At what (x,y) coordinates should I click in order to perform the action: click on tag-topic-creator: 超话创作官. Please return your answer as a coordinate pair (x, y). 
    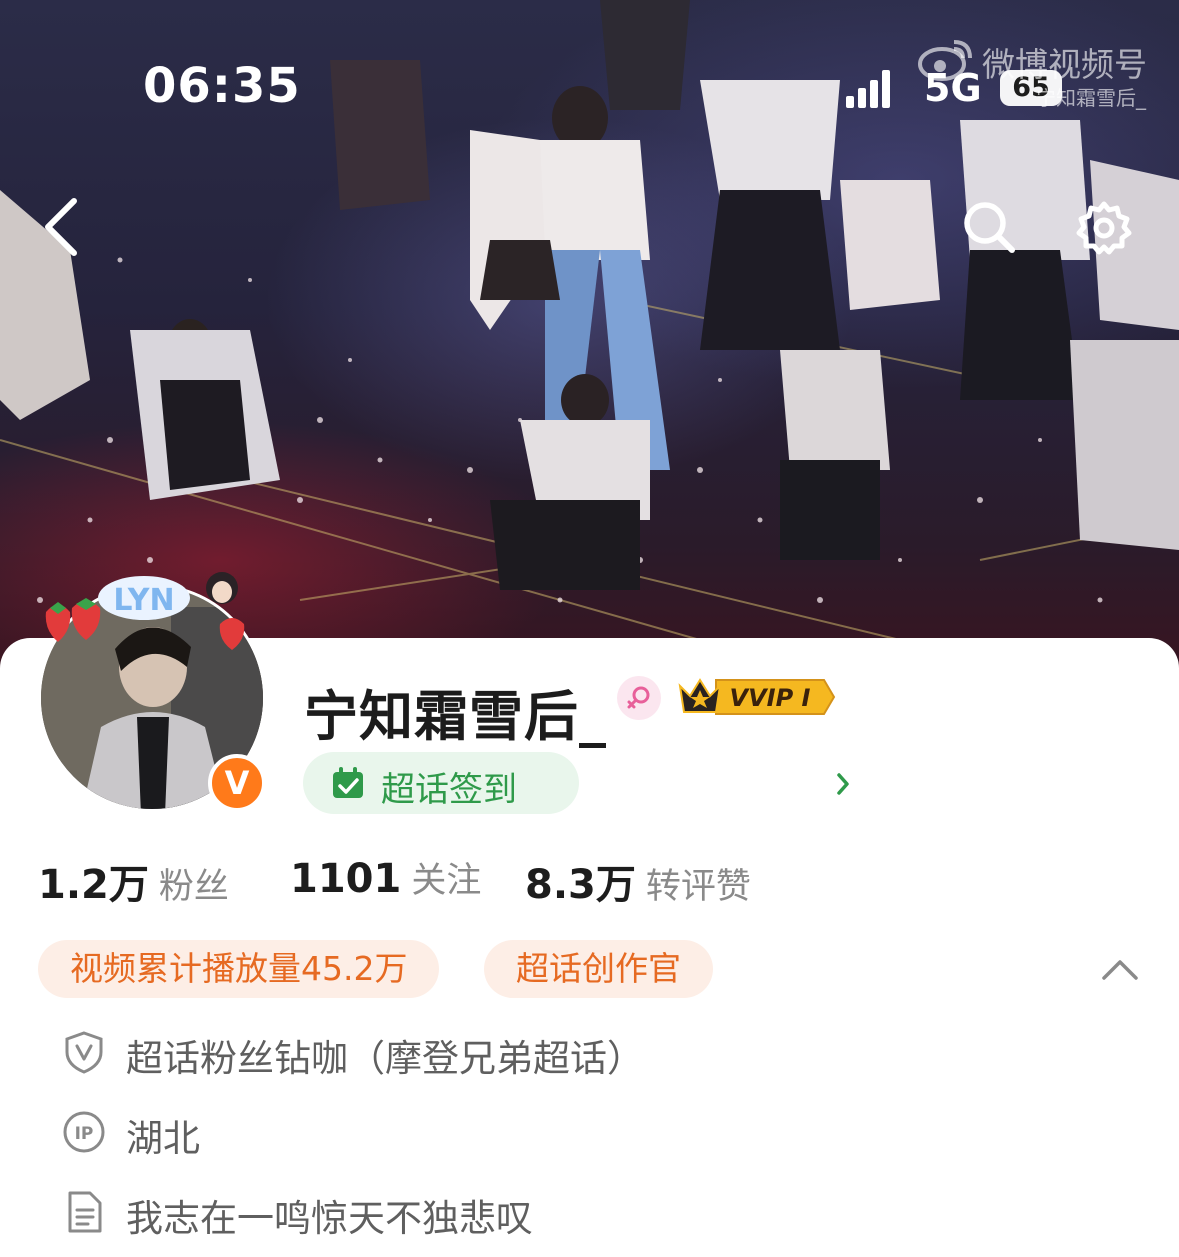
    Looking at the image, I should click on (598, 969).